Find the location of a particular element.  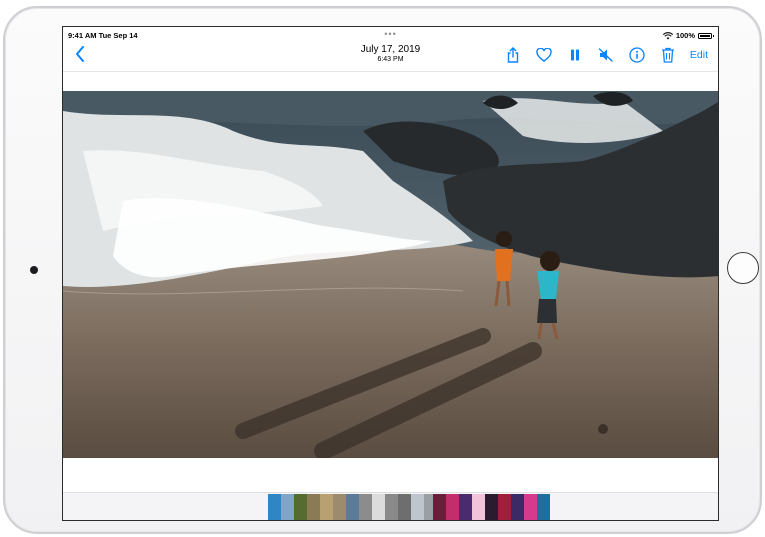

trash-icon is located at coordinates (667, 55).